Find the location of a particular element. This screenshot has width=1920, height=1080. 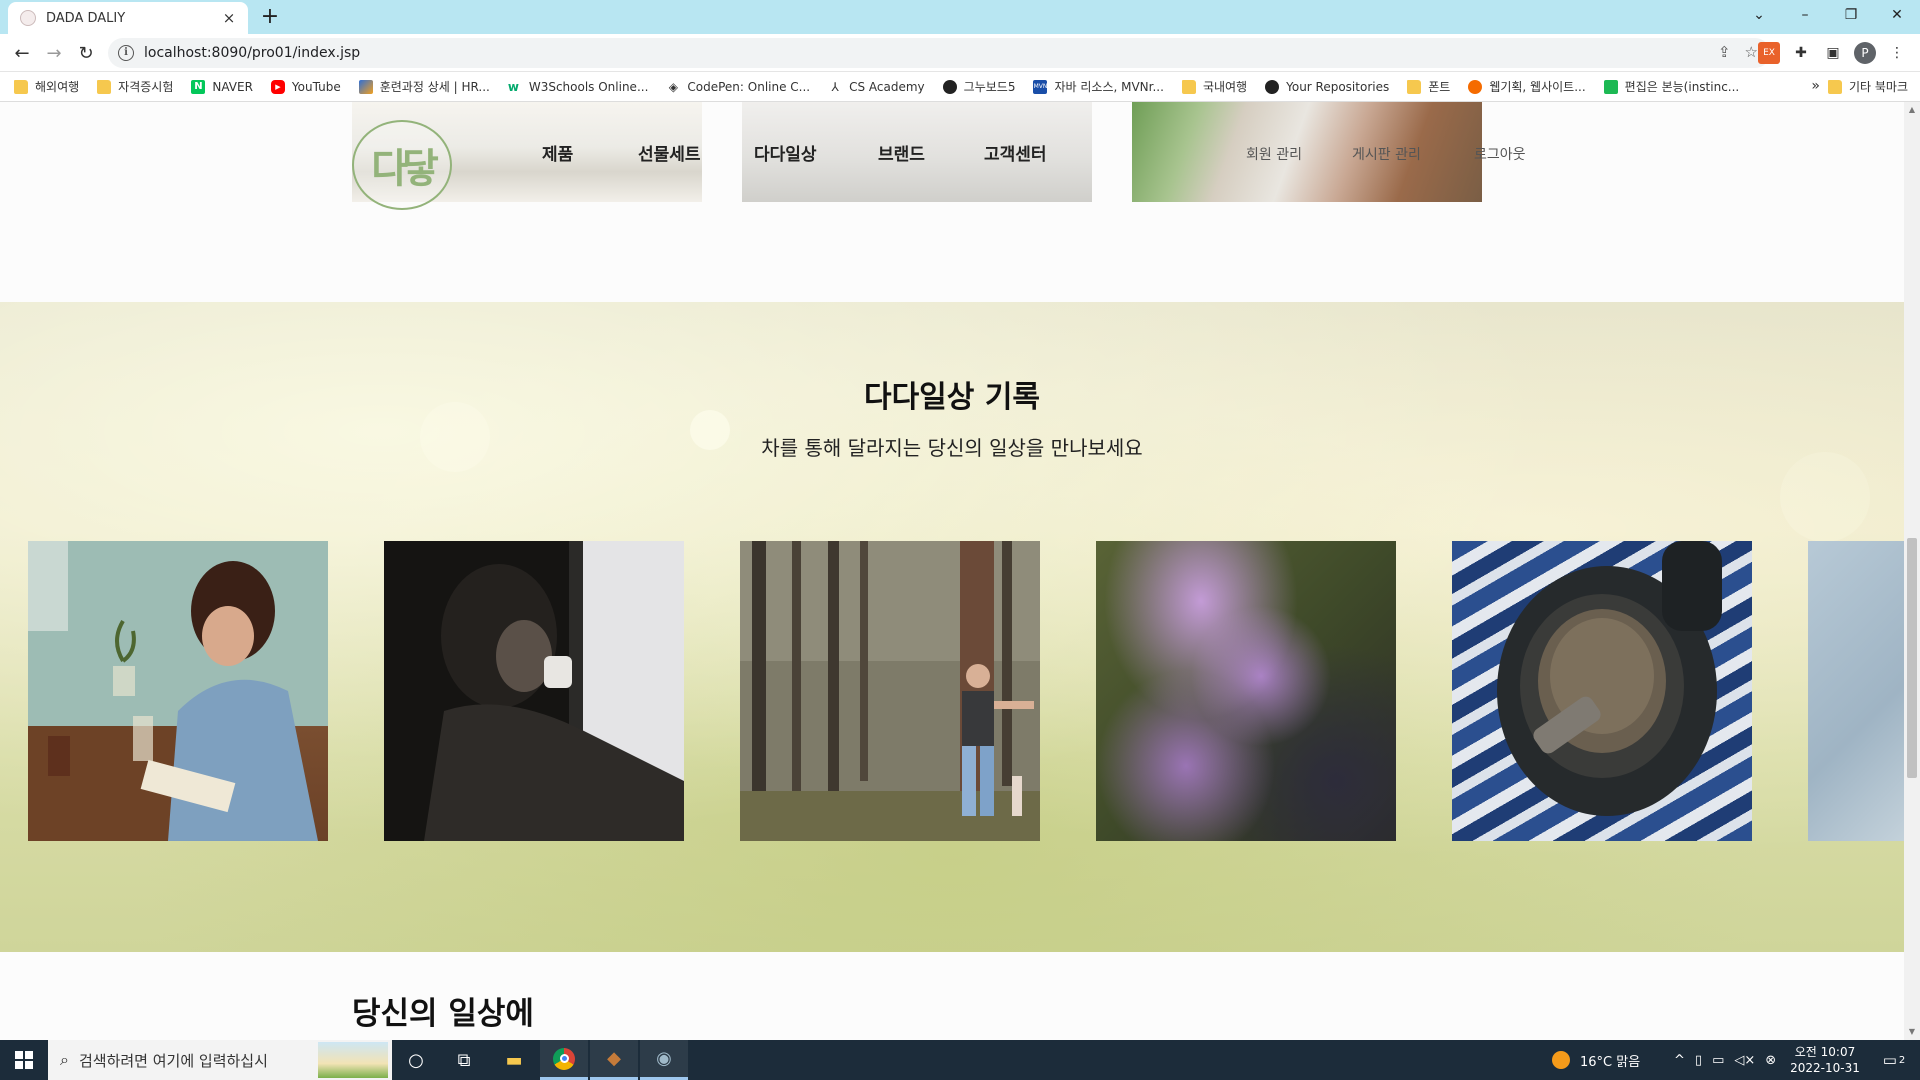

back-button: ← is located at coordinates (22, 53).